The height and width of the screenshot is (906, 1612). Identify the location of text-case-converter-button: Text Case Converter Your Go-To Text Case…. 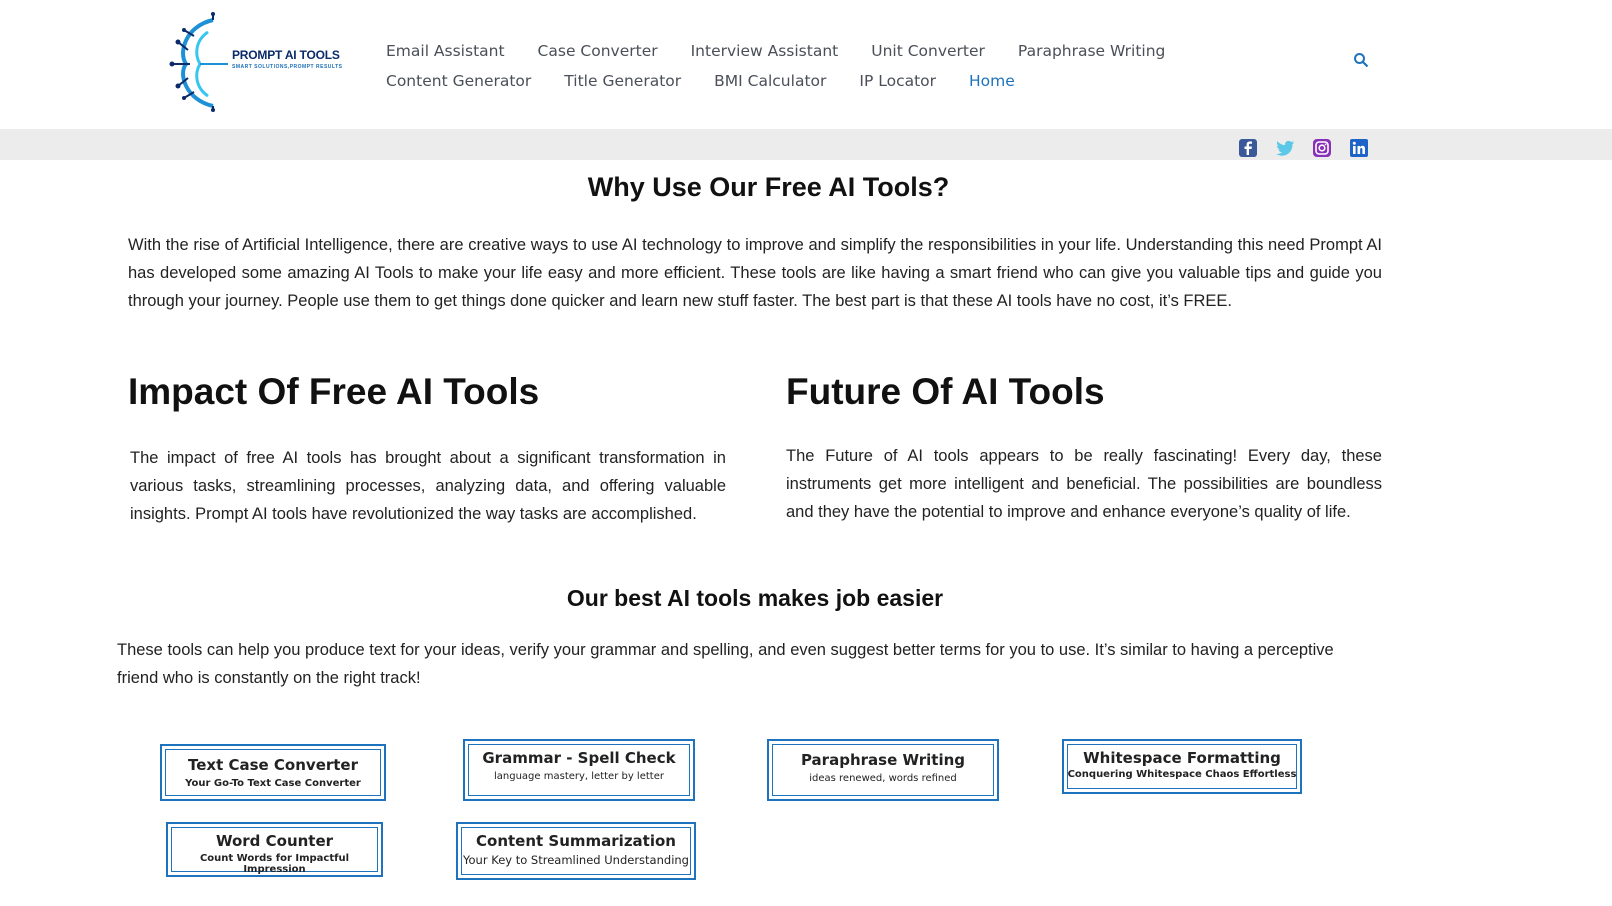
(273, 772).